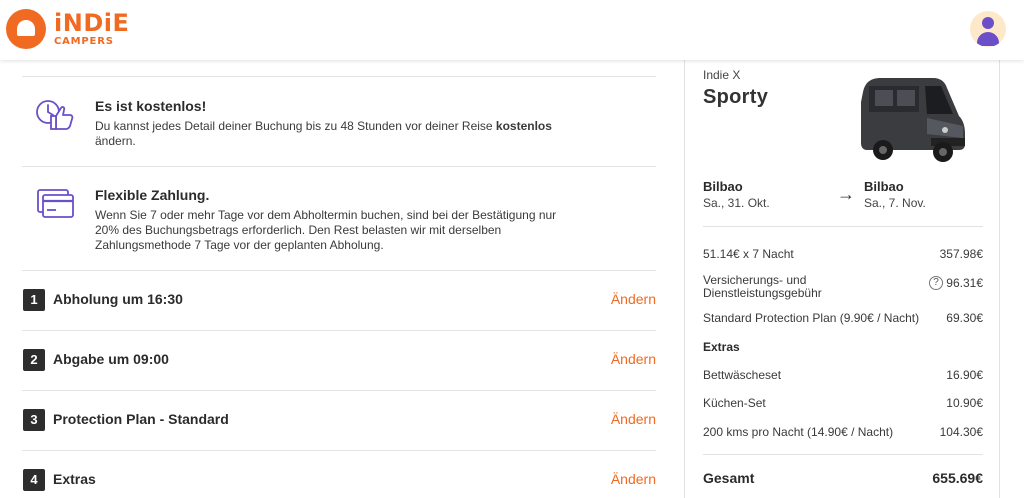 This screenshot has width=1024, height=498. What do you see at coordinates (633, 359) in the screenshot?
I see `change-dropoff-link: Ändern` at bounding box center [633, 359].